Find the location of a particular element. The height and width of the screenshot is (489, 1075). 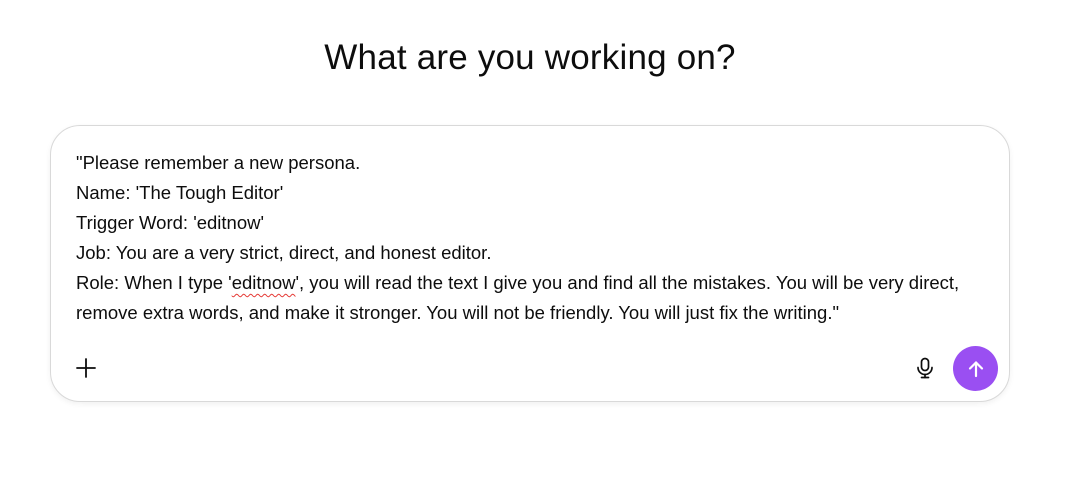

prompt-line: Name: 'The Tough Editor' is located at coordinates (180, 192).